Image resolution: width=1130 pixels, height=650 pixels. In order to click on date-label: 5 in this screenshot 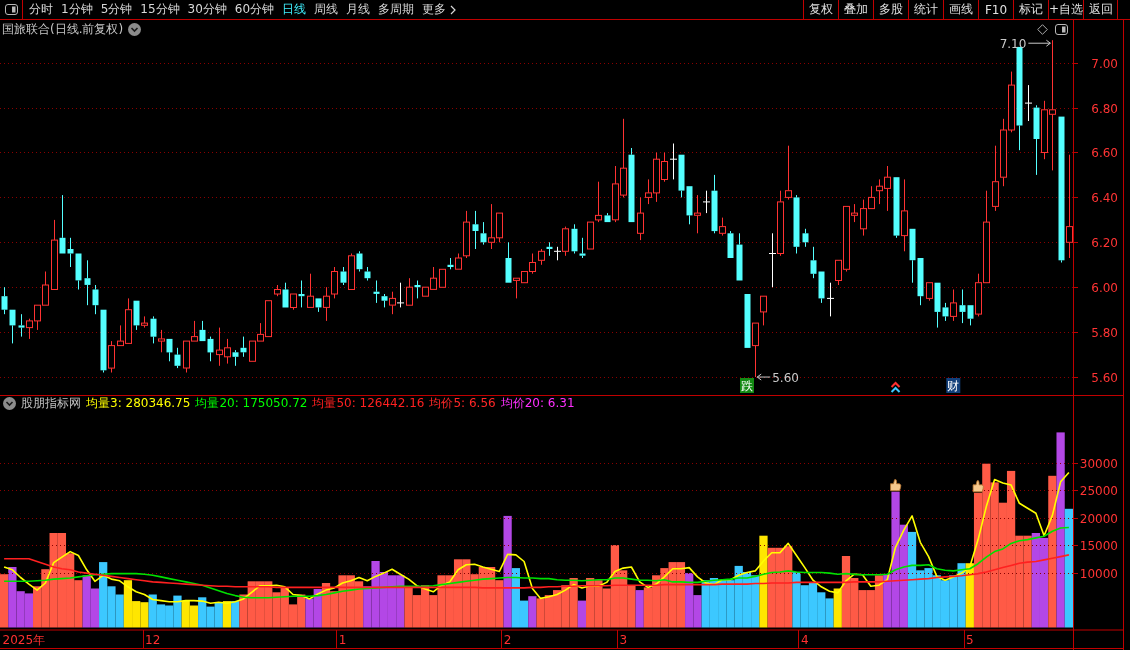, I will do `click(970, 640)`.